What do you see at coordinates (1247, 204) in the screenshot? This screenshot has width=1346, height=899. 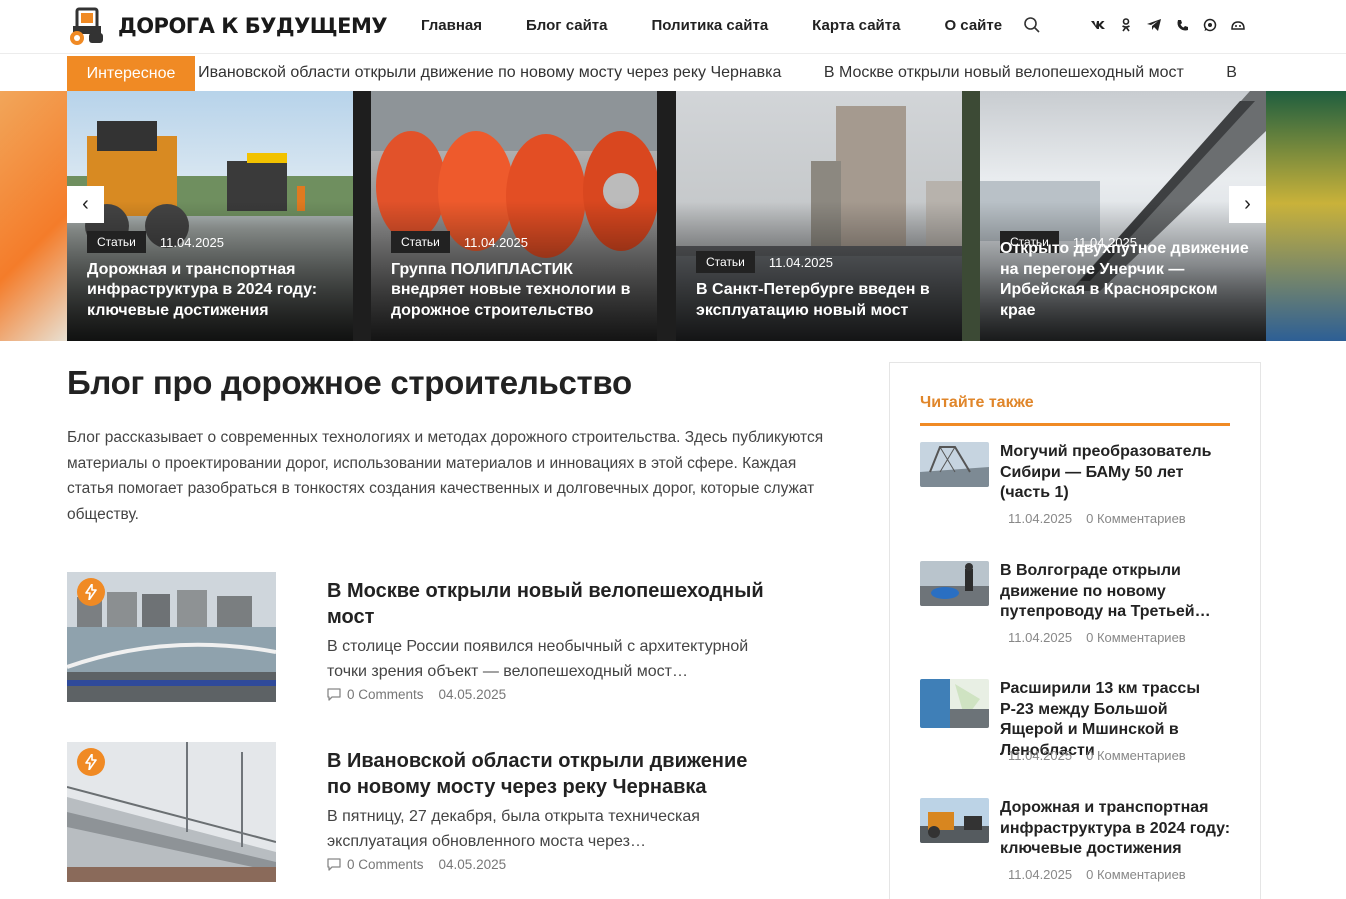 I see `slider-next-button: ›` at bounding box center [1247, 204].